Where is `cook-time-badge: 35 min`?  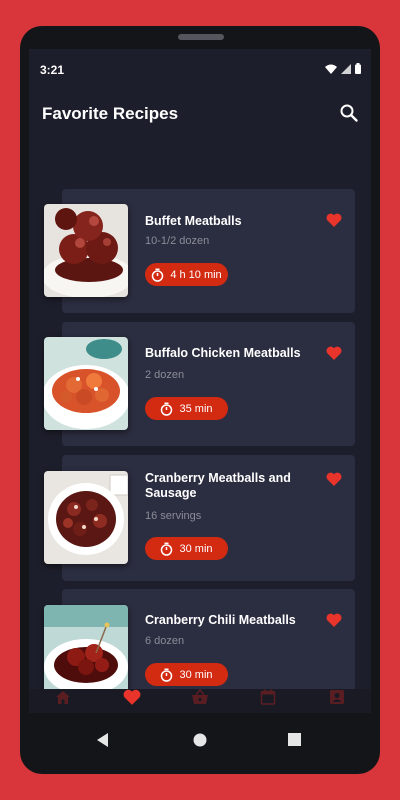 cook-time-badge: 35 min is located at coordinates (186, 408).